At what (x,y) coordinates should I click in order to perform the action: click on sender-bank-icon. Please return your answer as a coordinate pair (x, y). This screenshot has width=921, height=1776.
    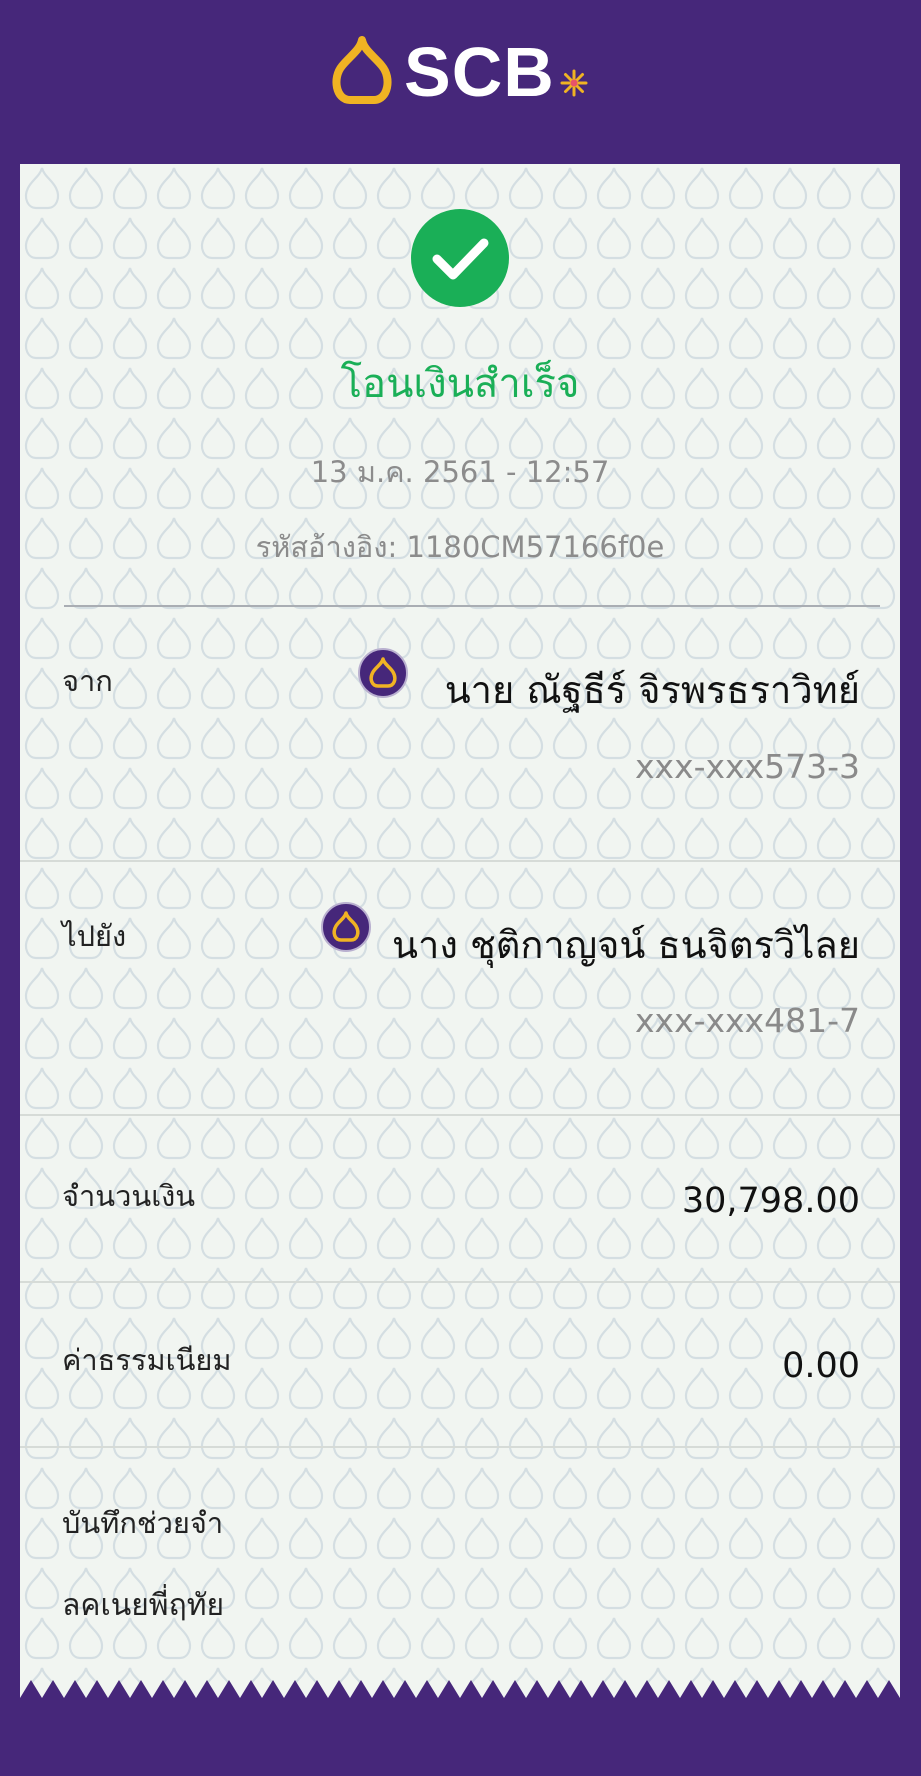
    Looking at the image, I should click on (383, 673).